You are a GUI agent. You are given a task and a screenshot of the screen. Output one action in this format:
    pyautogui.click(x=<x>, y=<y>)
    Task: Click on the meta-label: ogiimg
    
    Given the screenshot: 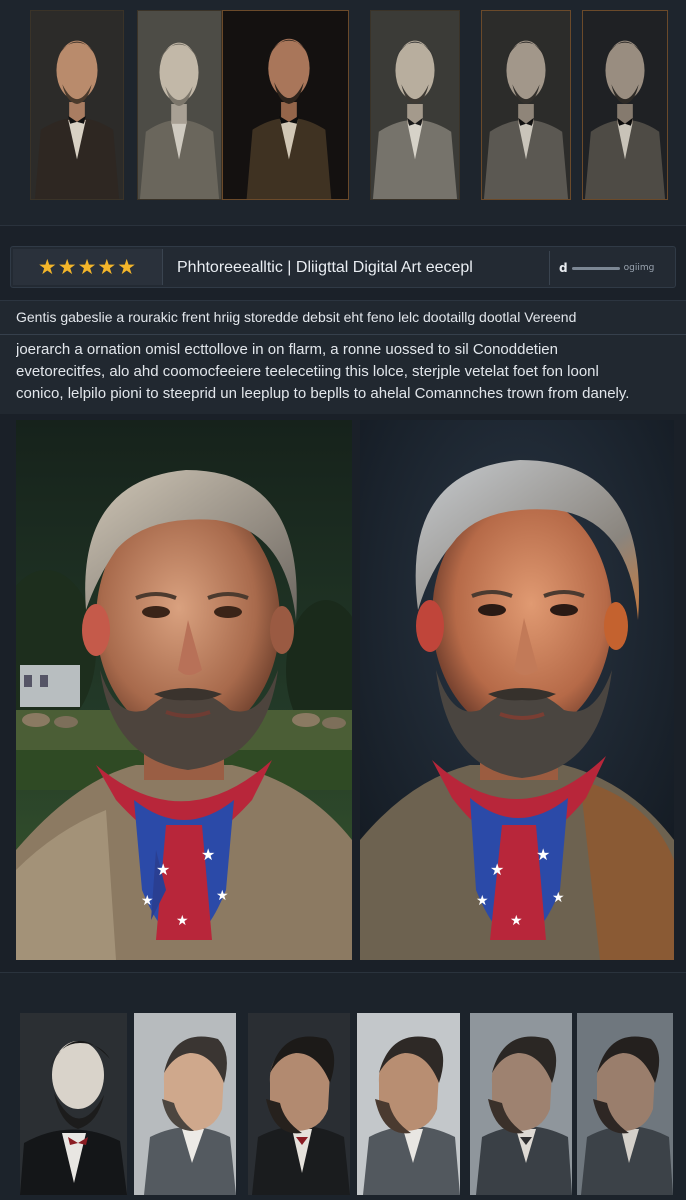 What is the action you would take?
    pyautogui.click(x=639, y=268)
    